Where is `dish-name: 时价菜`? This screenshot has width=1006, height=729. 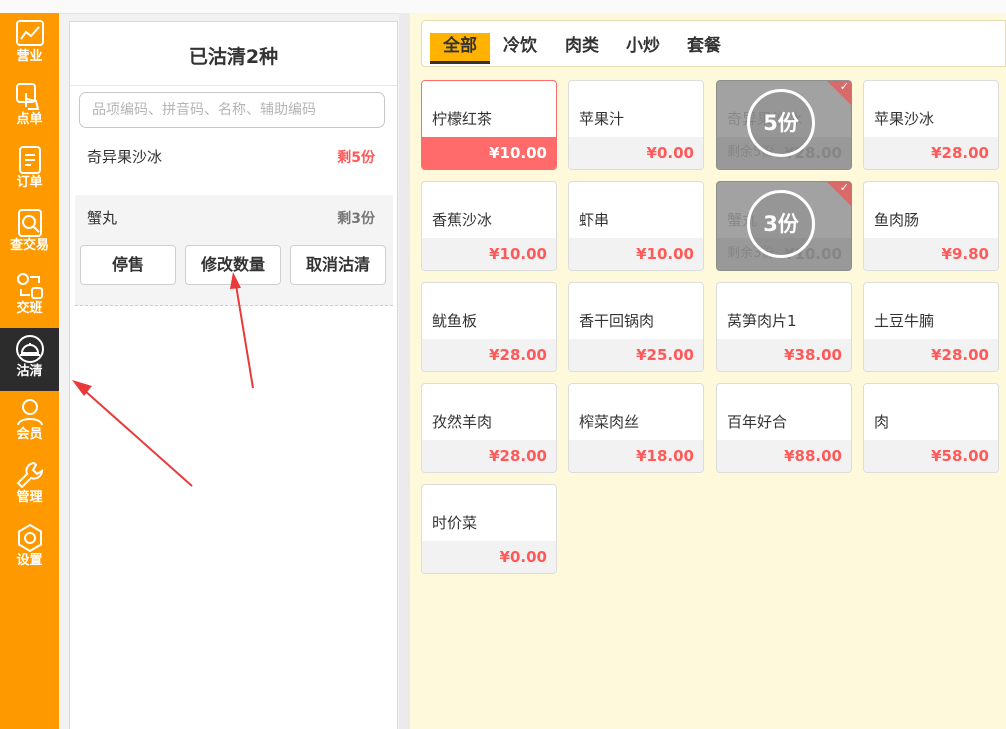
dish-name: 时价菜 is located at coordinates (455, 523).